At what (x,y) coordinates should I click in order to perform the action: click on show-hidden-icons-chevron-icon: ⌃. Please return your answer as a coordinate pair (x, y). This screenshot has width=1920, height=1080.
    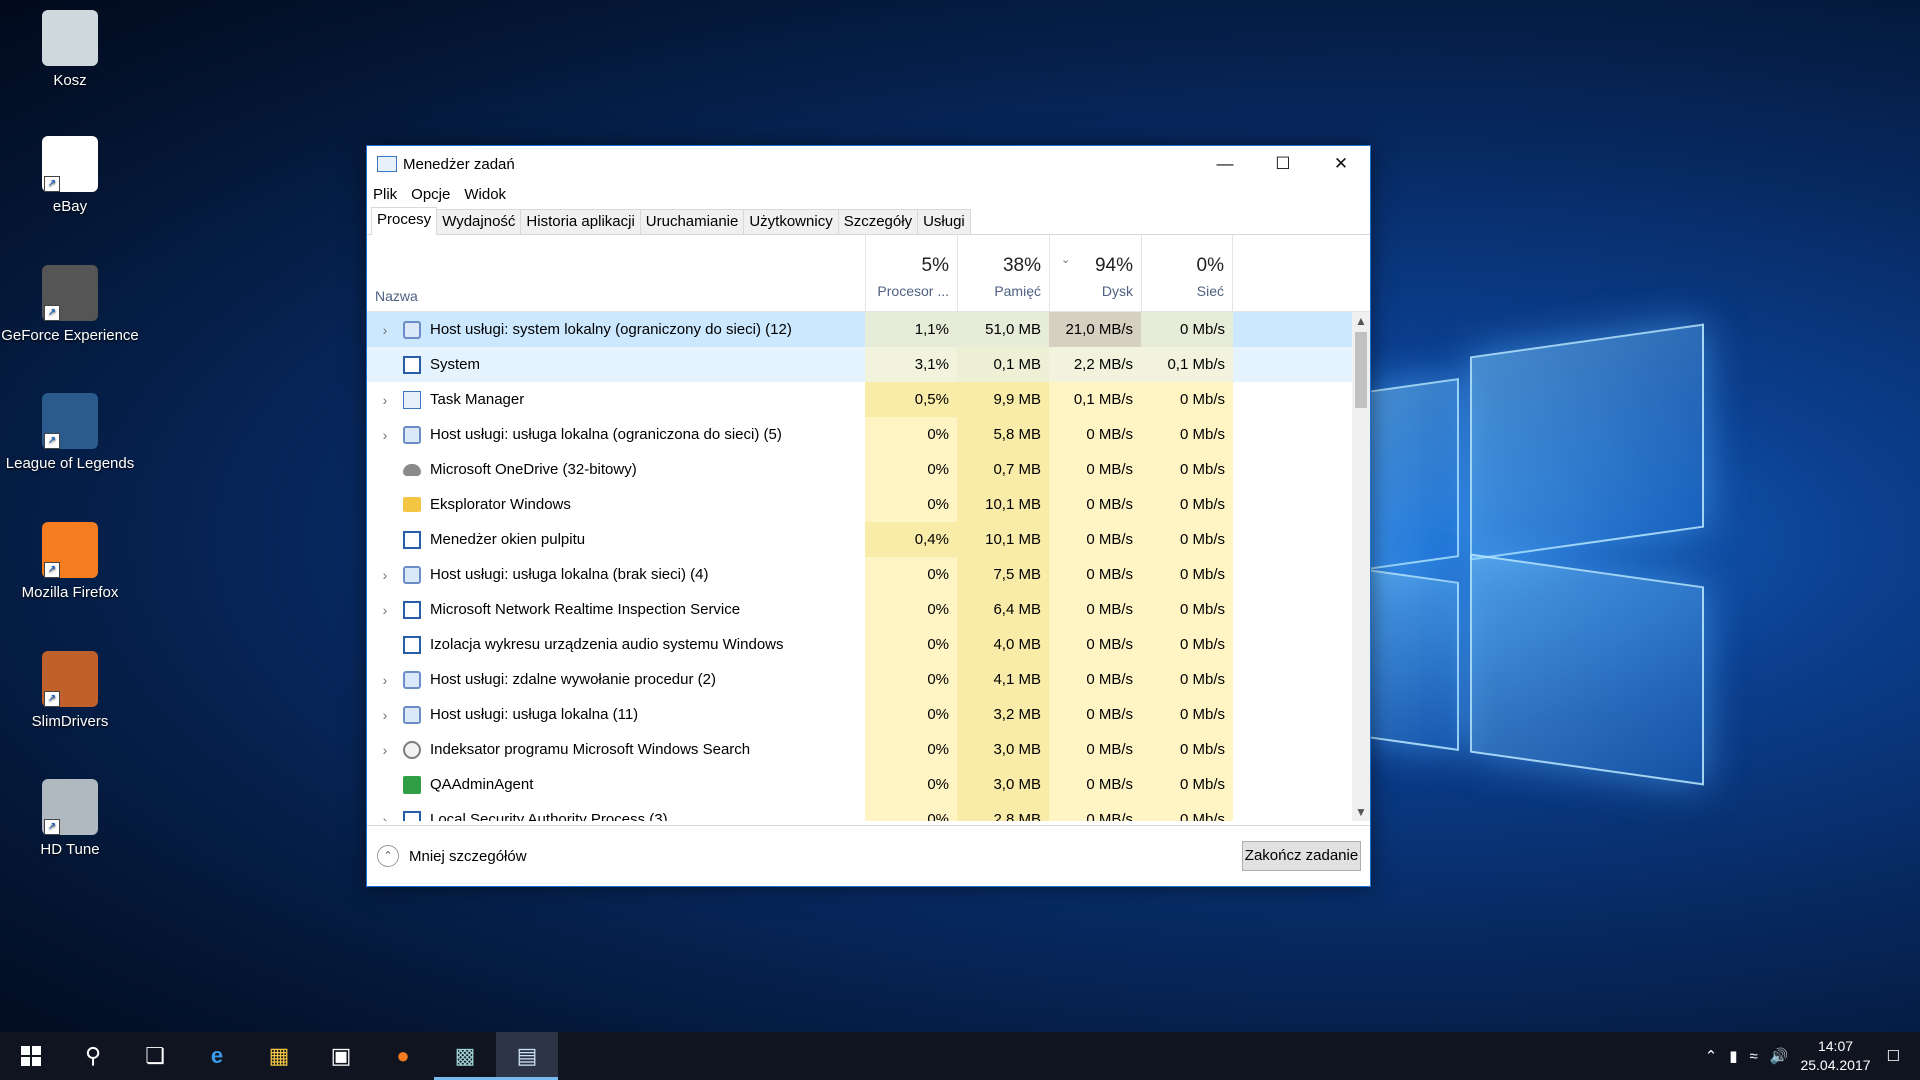
    Looking at the image, I should click on (1711, 1056).